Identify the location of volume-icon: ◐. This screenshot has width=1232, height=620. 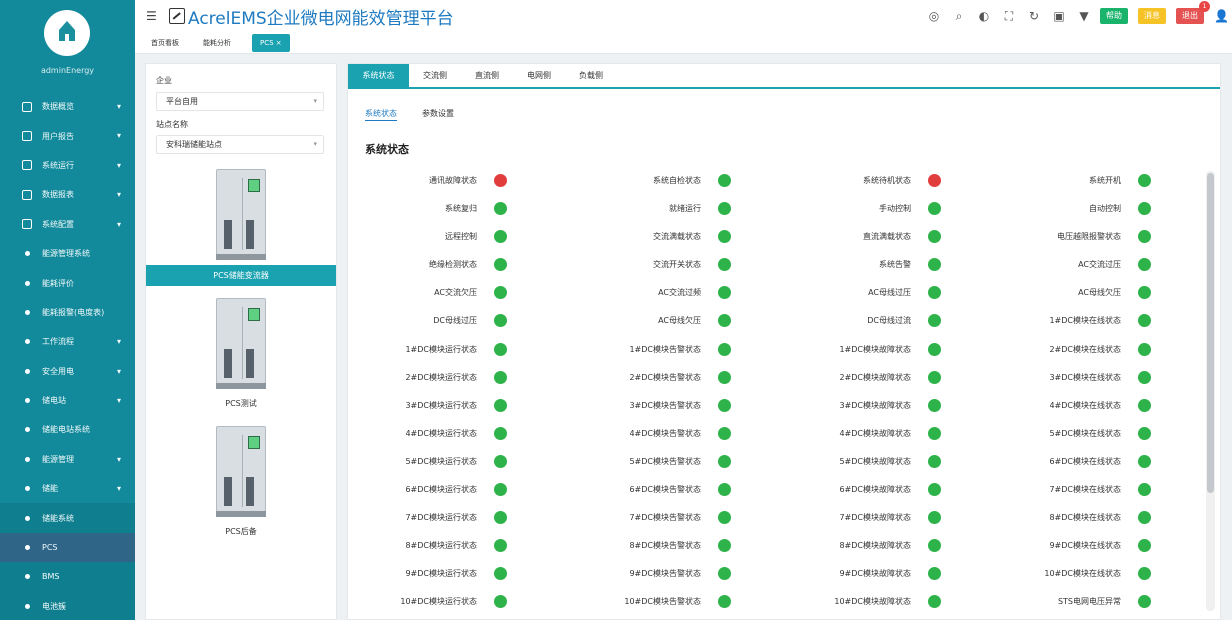
(984, 16).